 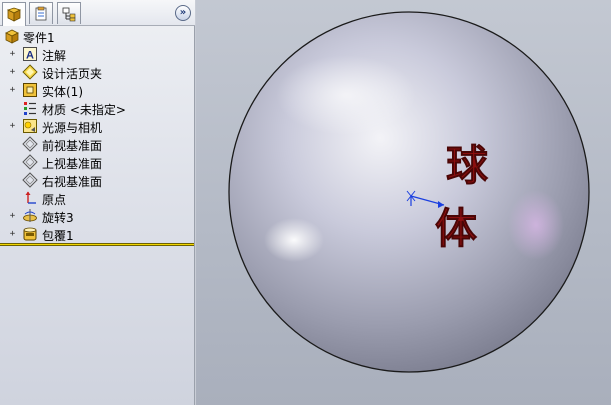 I want to click on tree-item-solid-bodies: + 实体(1), so click(x=97, y=90).